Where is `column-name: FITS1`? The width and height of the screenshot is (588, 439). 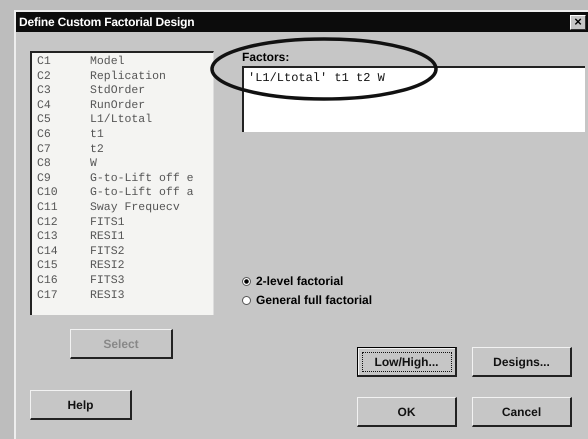 column-name: FITS1 is located at coordinates (107, 223).